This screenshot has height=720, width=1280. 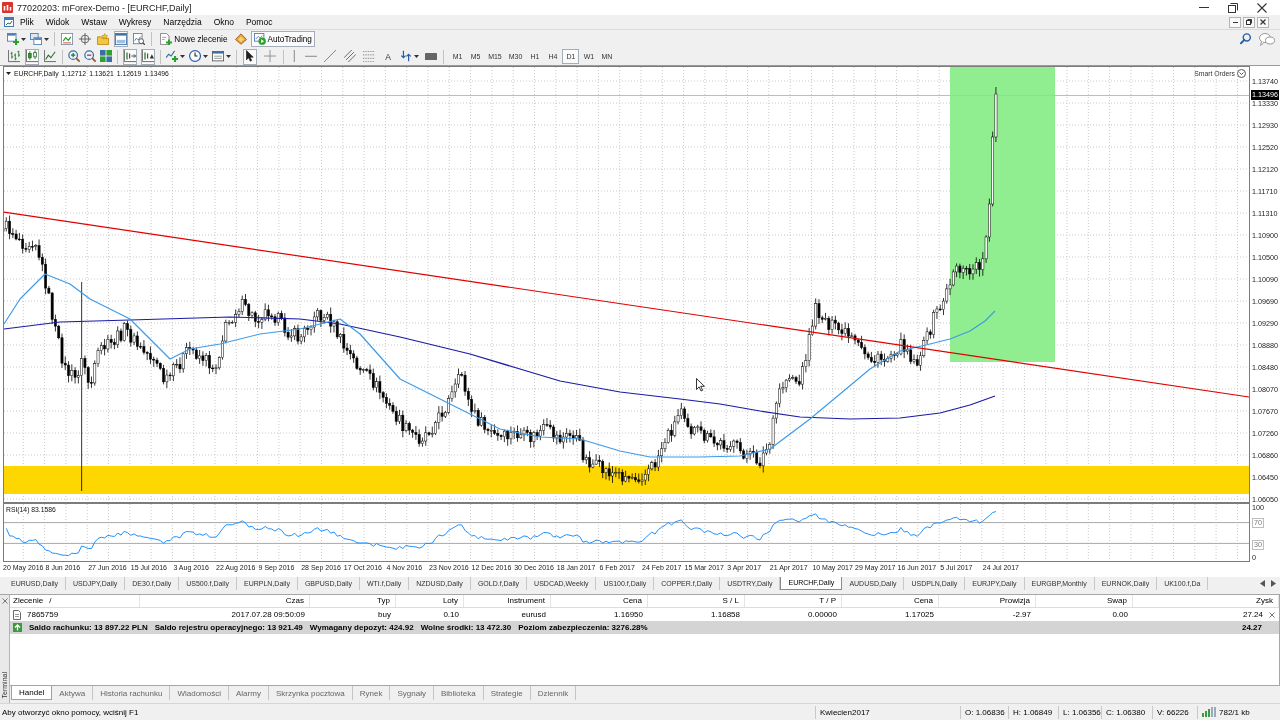 I want to click on sort-indicator: /, so click(x=50, y=601).